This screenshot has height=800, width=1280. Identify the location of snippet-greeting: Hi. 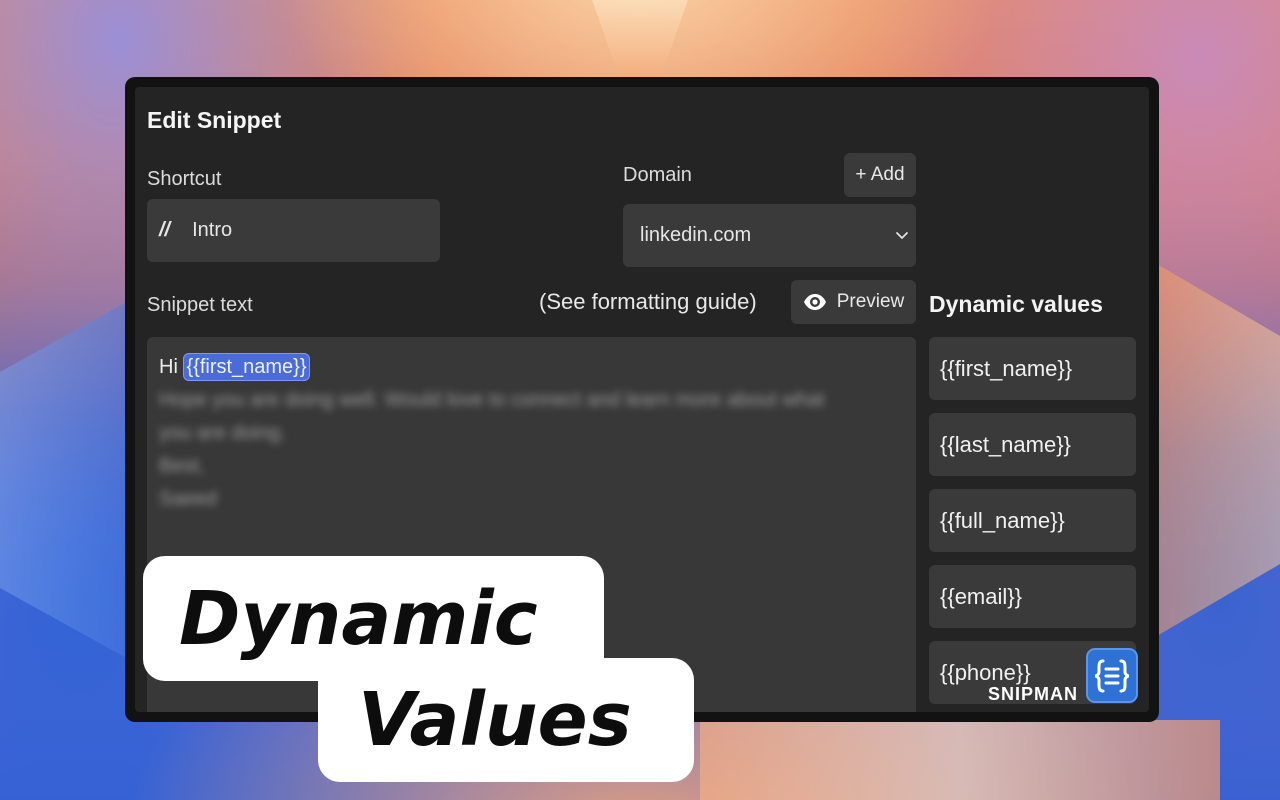
(168, 367).